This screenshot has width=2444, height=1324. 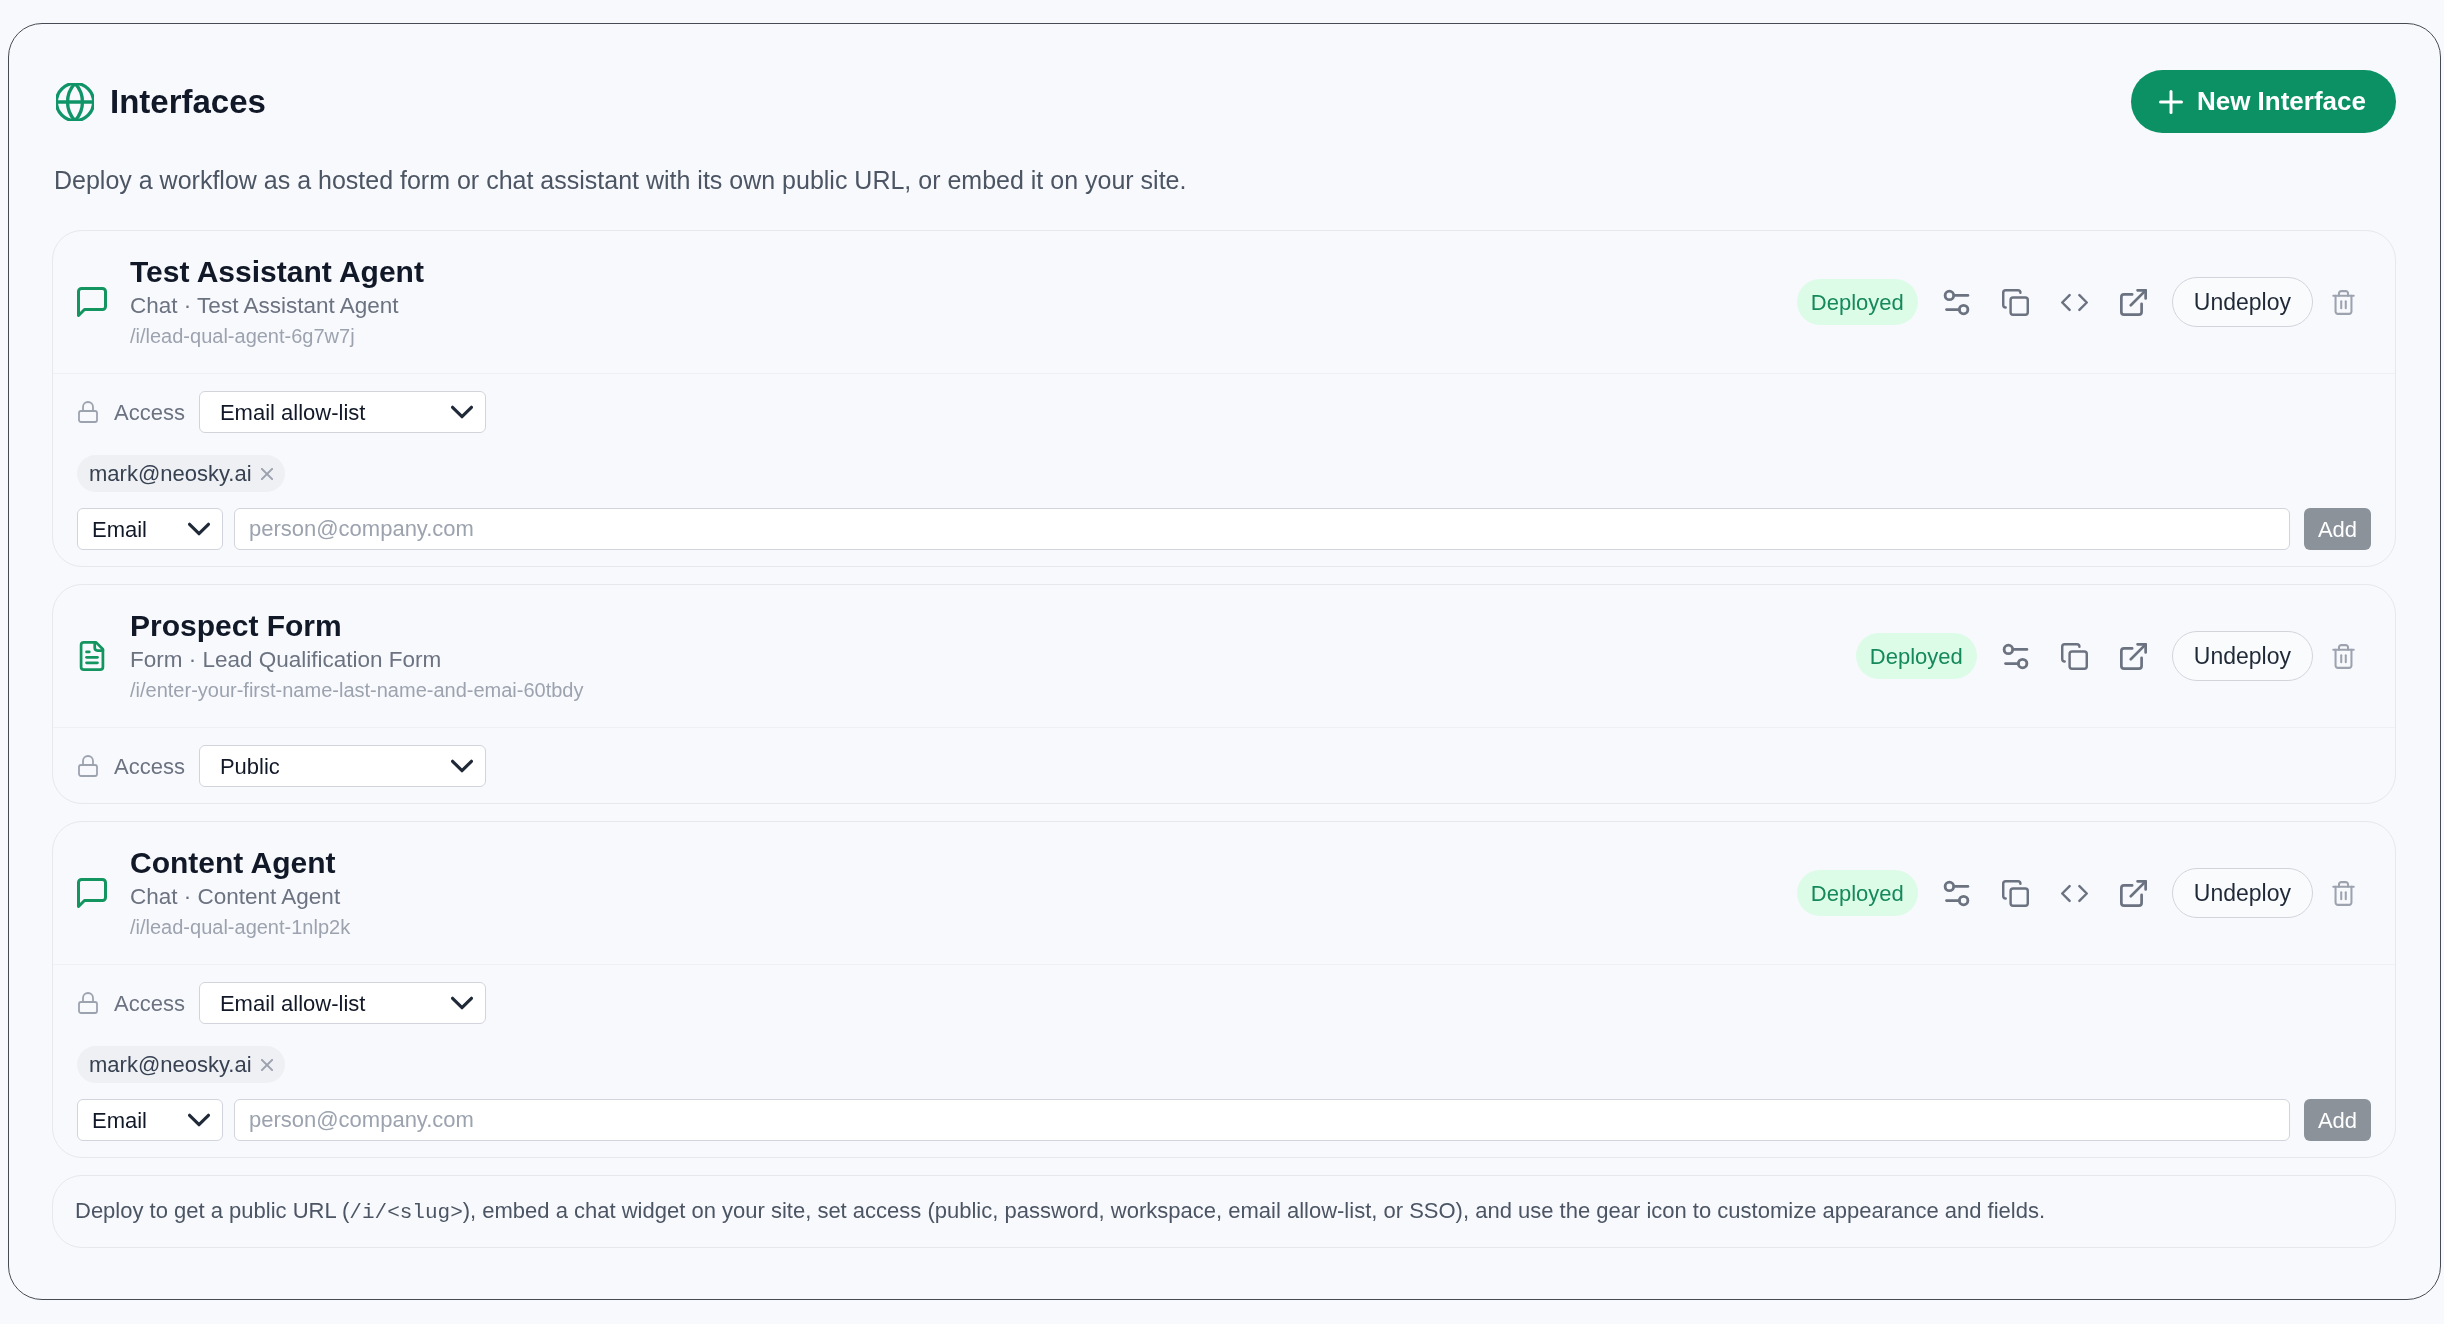 What do you see at coordinates (342, 766) in the screenshot?
I see `access-select: Public` at bounding box center [342, 766].